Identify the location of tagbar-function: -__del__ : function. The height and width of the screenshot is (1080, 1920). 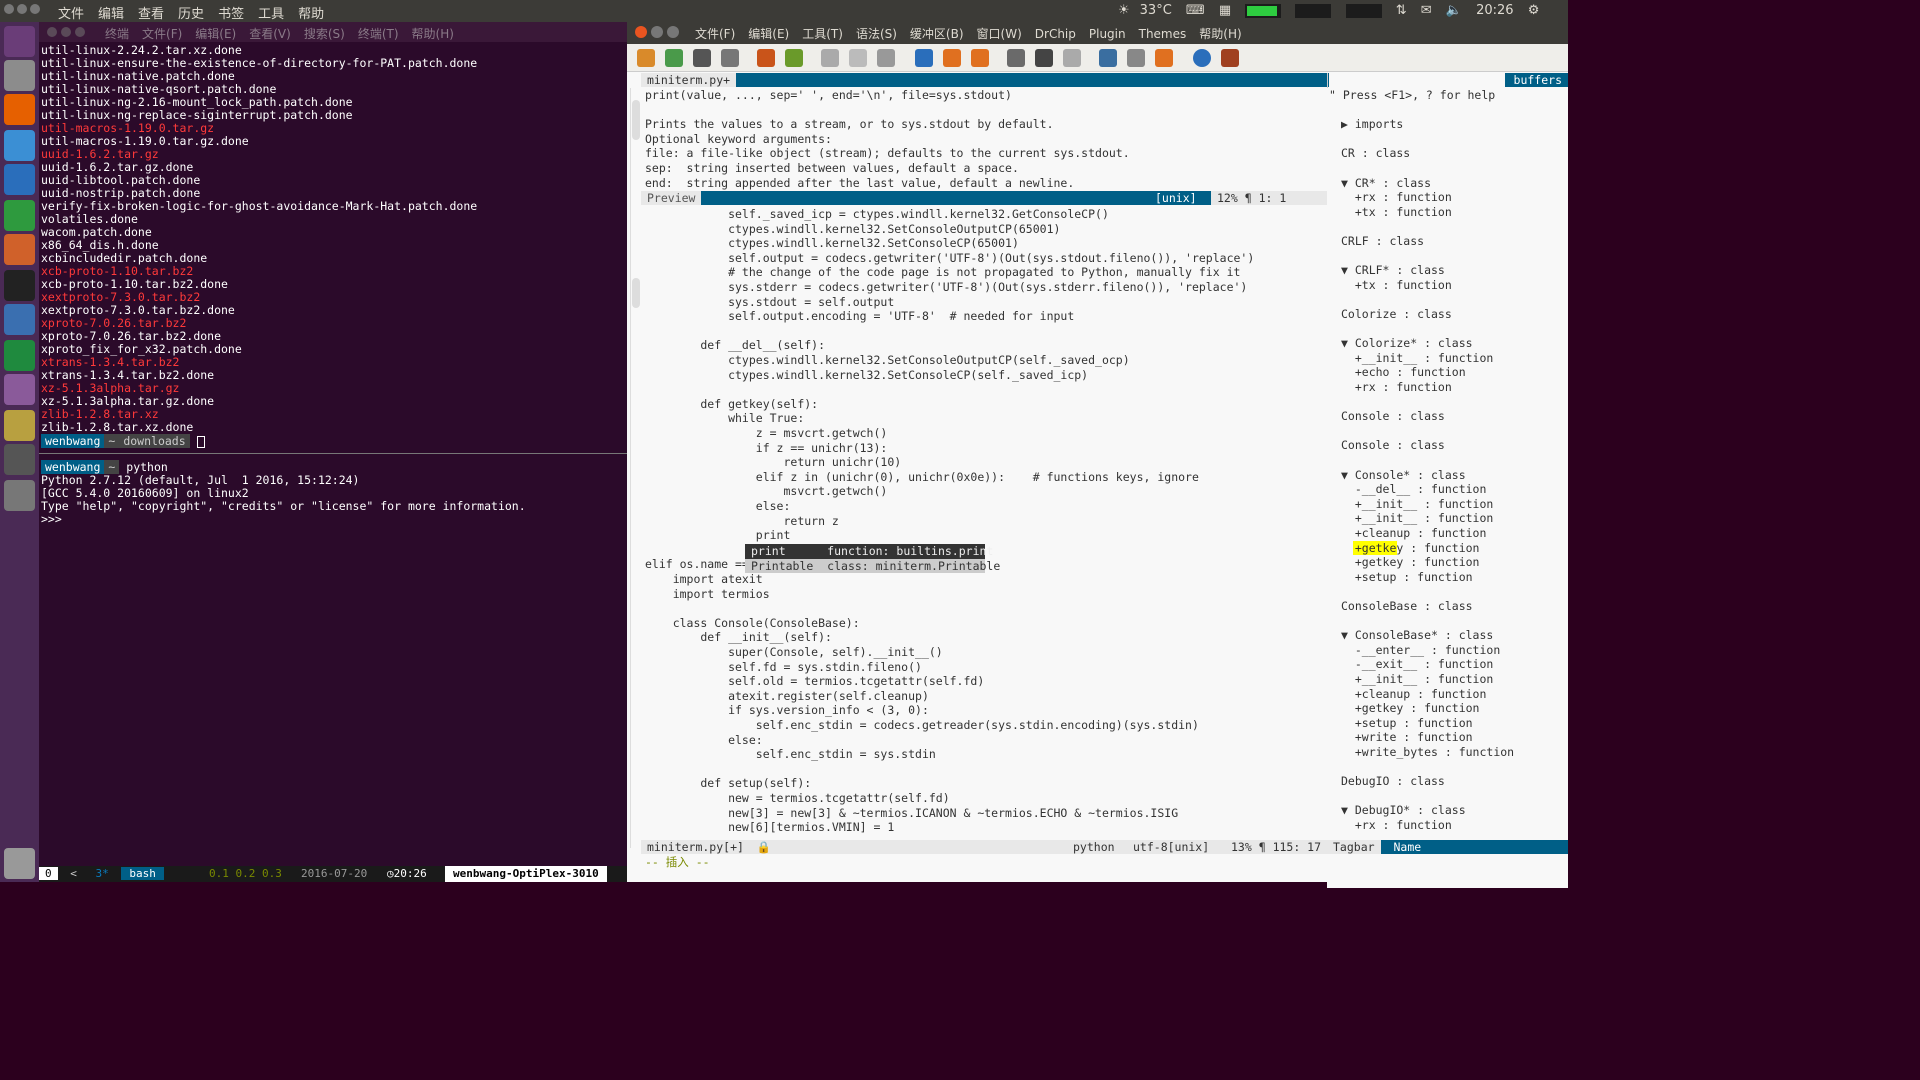
(1414, 489).